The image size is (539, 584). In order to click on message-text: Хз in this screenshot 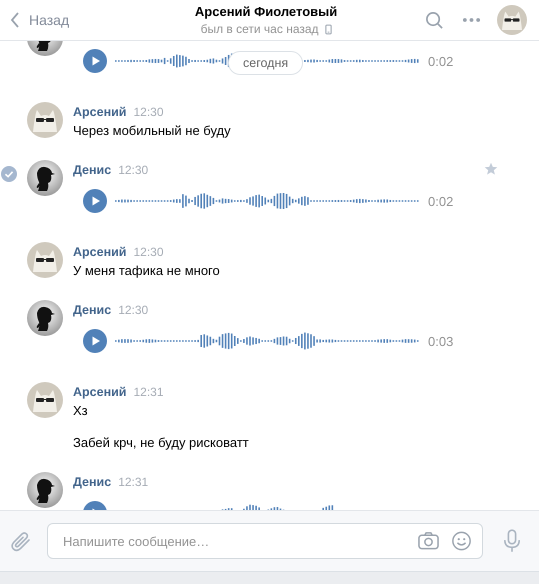, I will do `click(81, 411)`.